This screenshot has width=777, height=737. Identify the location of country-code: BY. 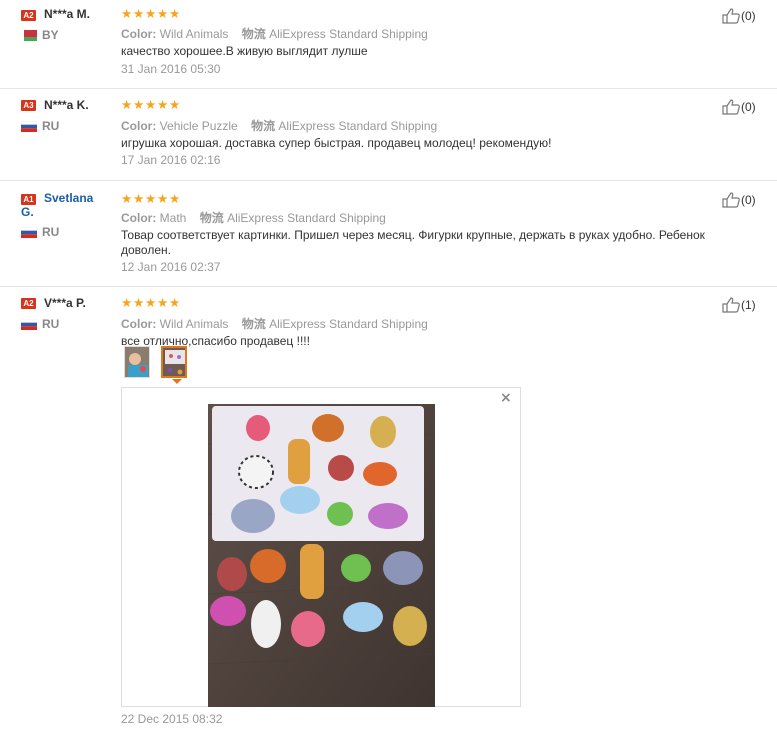
(50, 35).